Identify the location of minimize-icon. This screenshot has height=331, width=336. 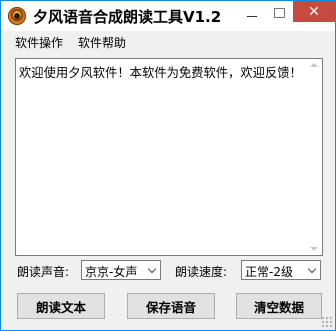
(251, 16).